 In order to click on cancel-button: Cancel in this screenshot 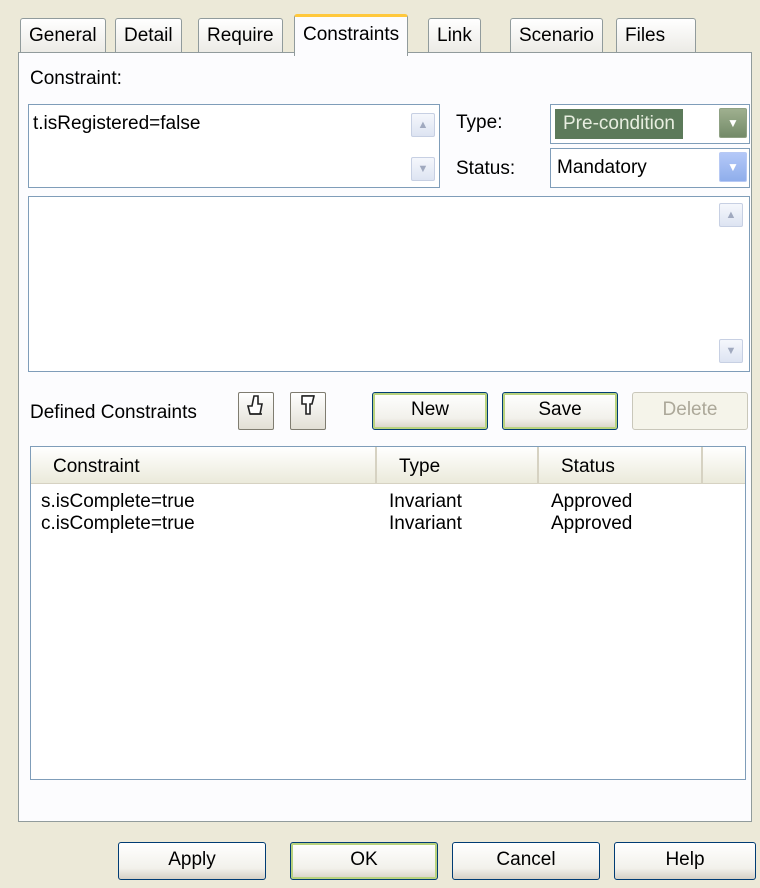, I will do `click(526, 861)`.